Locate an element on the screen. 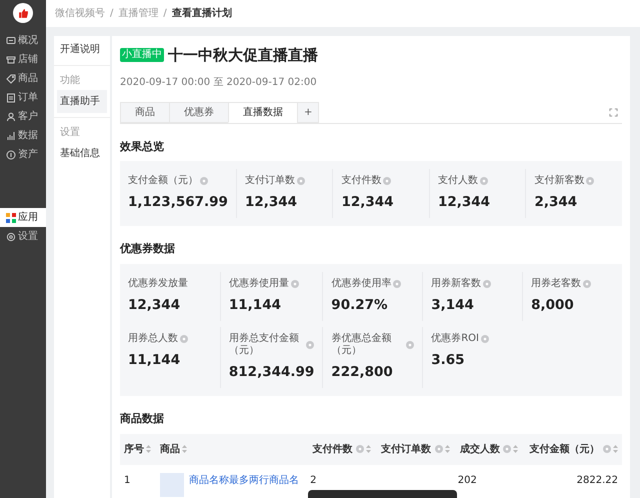 Image resolution: width=640 pixels, height=498 pixels. nav-group-label: 设置 is located at coordinates (82, 129).